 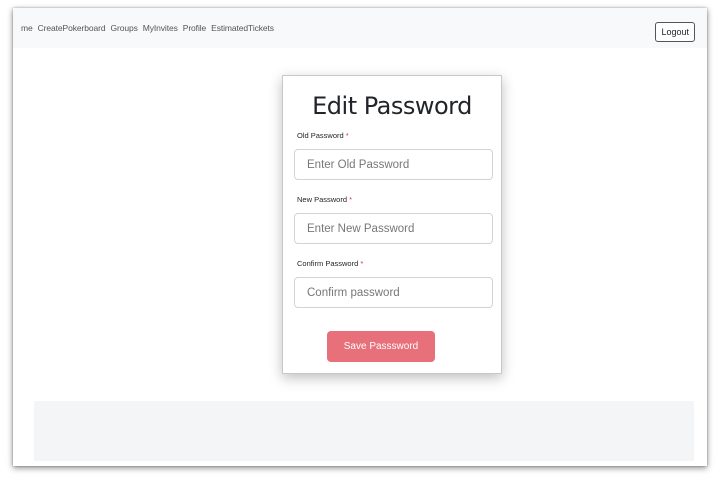 What do you see at coordinates (160, 28) in the screenshot?
I see `nav-link-my-invites: MyInvites` at bounding box center [160, 28].